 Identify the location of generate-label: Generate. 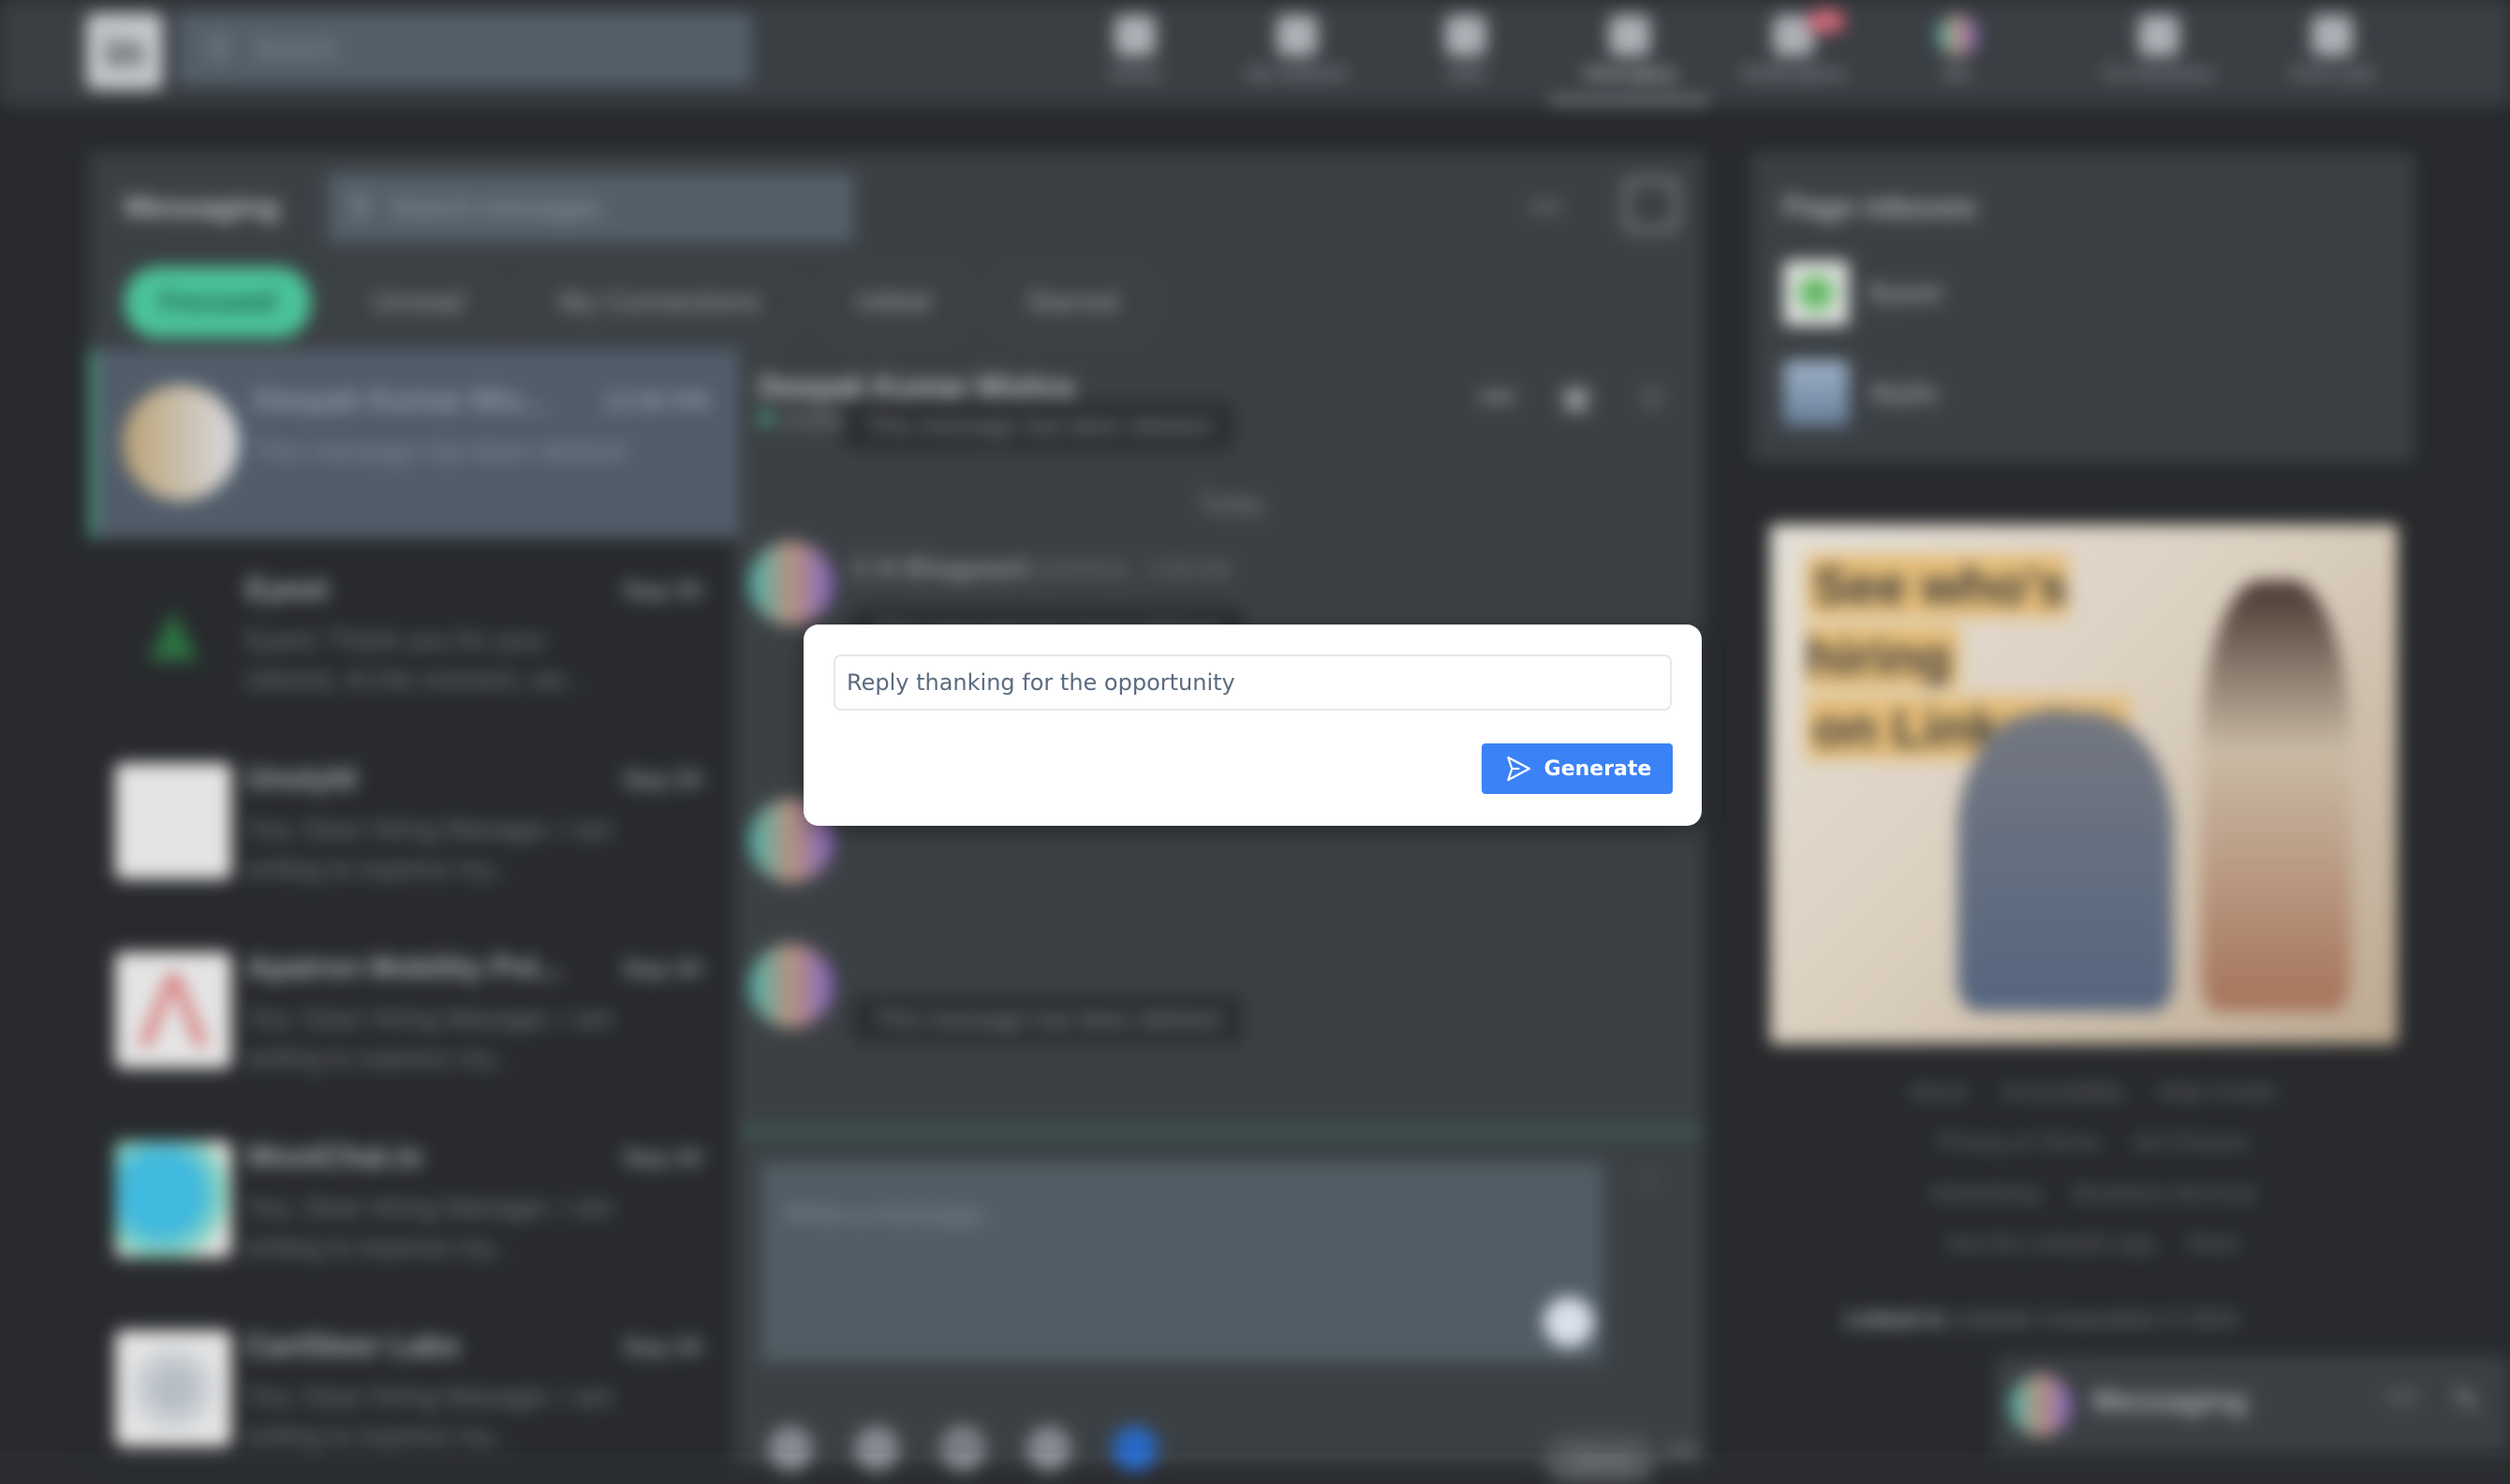
(1597, 769).